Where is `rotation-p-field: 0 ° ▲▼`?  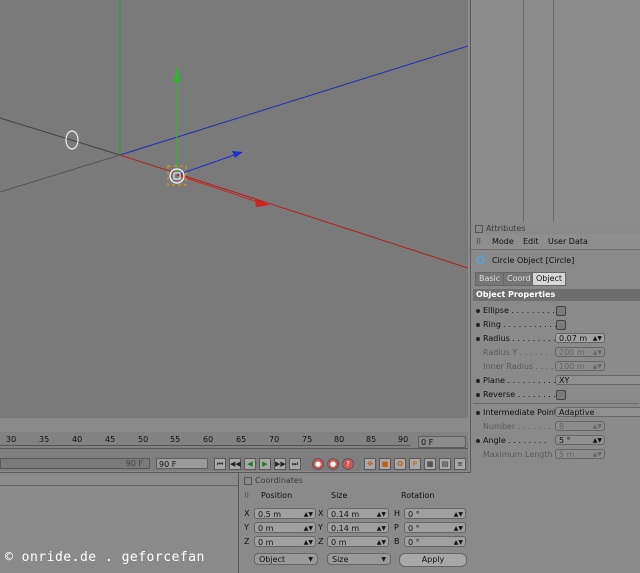 rotation-p-field: 0 ° ▲▼ is located at coordinates (435, 527).